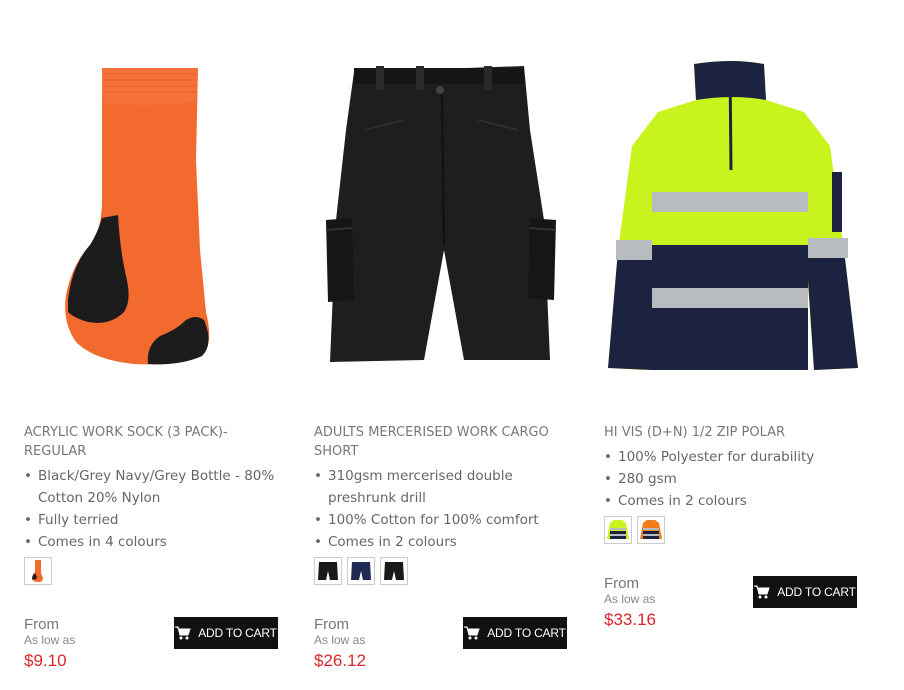 Image resolution: width=904 pixels, height=690 pixels. Describe the element at coordinates (394, 644) in the screenshot. I see `price-block: From As low as $26.12` at that location.